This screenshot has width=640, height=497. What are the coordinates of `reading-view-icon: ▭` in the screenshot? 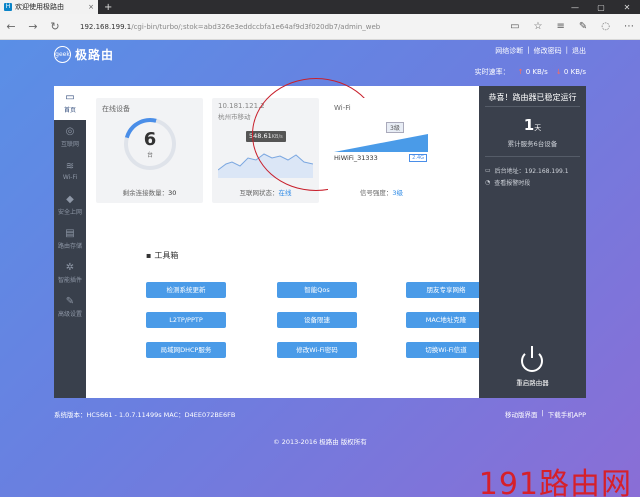 It's located at (514, 26).